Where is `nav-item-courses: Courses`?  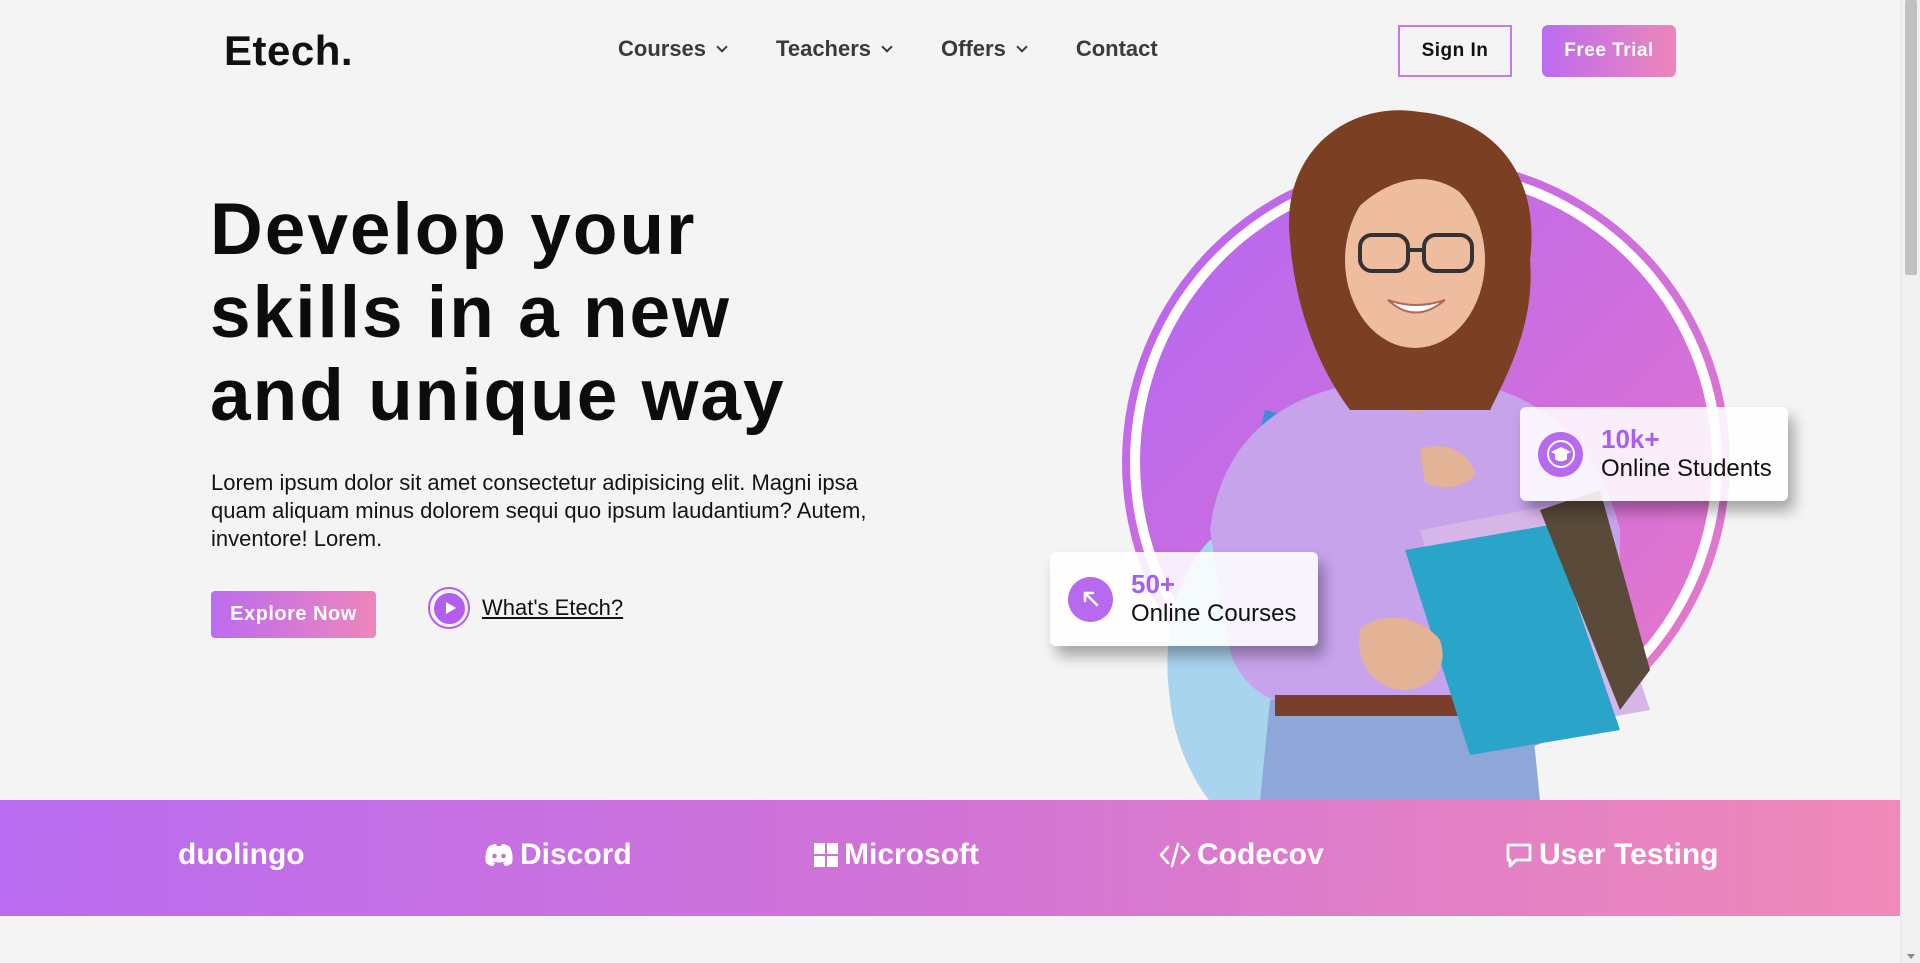
nav-item-courses: Courses is located at coordinates (673, 49).